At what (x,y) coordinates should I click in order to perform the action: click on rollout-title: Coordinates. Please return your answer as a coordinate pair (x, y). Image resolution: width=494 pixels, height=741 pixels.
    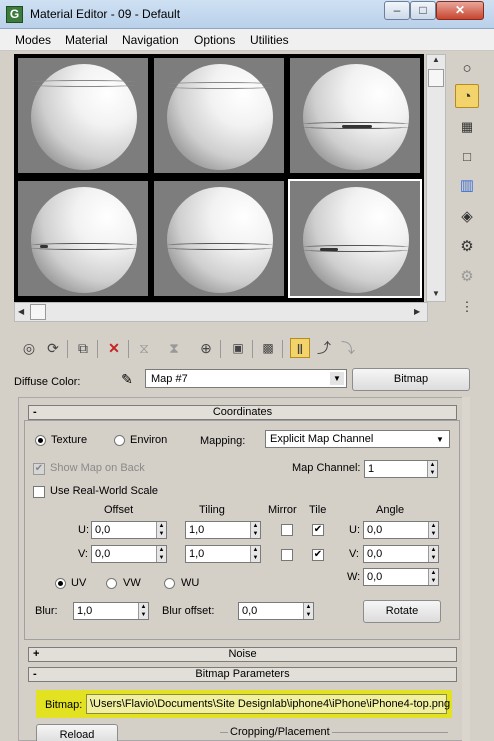
    Looking at the image, I should click on (242, 412).